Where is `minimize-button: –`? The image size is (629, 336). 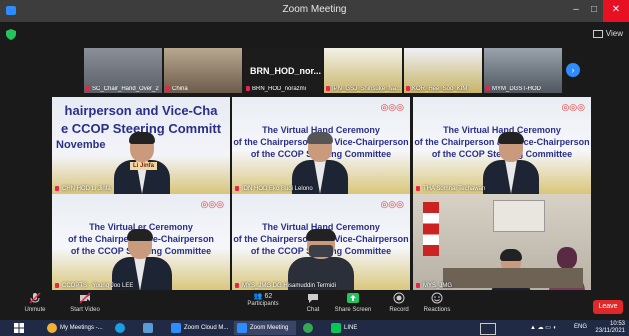 minimize-button: – is located at coordinates (576, 11).